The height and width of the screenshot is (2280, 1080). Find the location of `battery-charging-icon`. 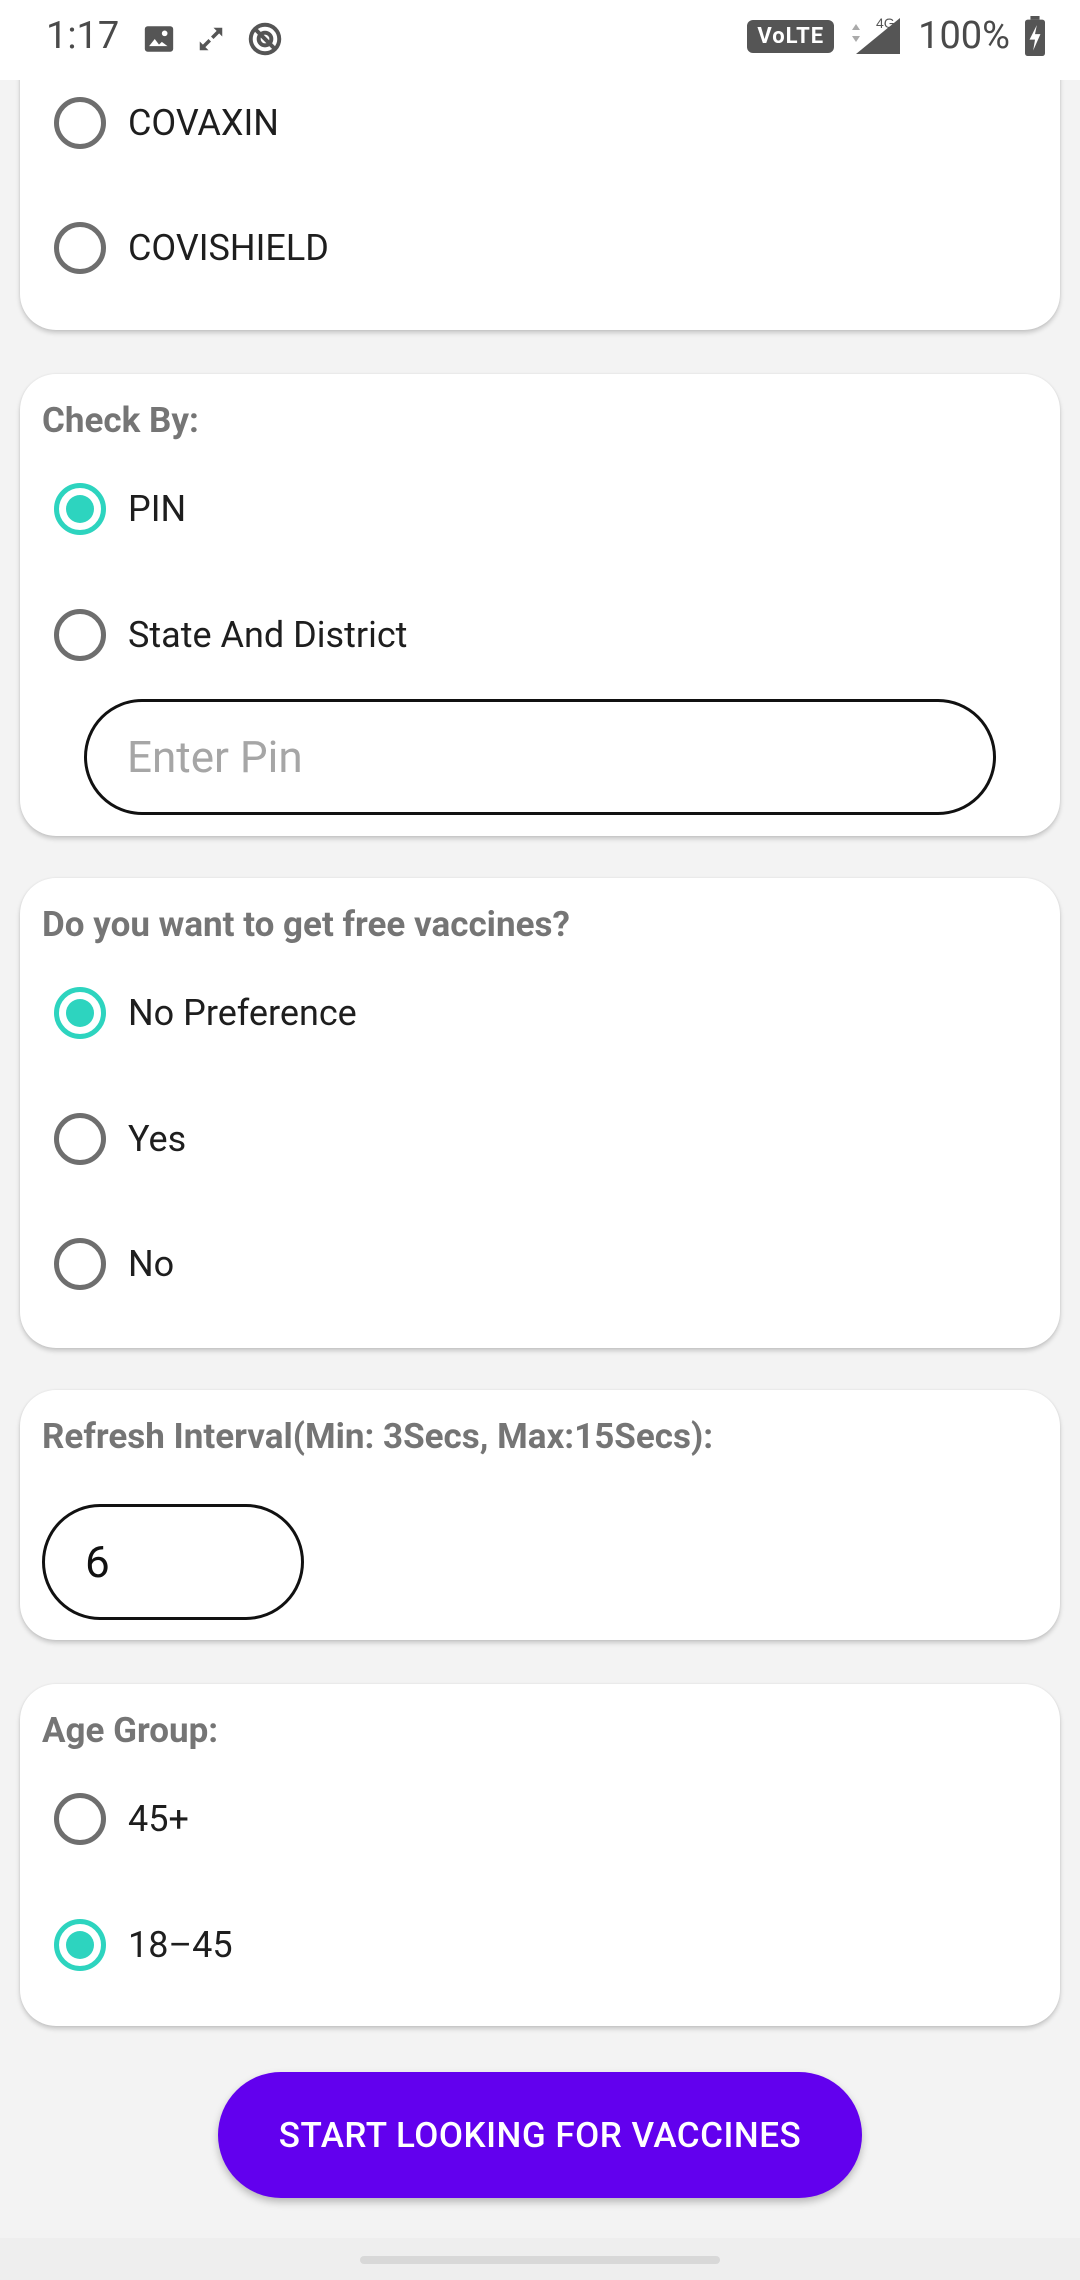

battery-charging-icon is located at coordinates (1035, 36).